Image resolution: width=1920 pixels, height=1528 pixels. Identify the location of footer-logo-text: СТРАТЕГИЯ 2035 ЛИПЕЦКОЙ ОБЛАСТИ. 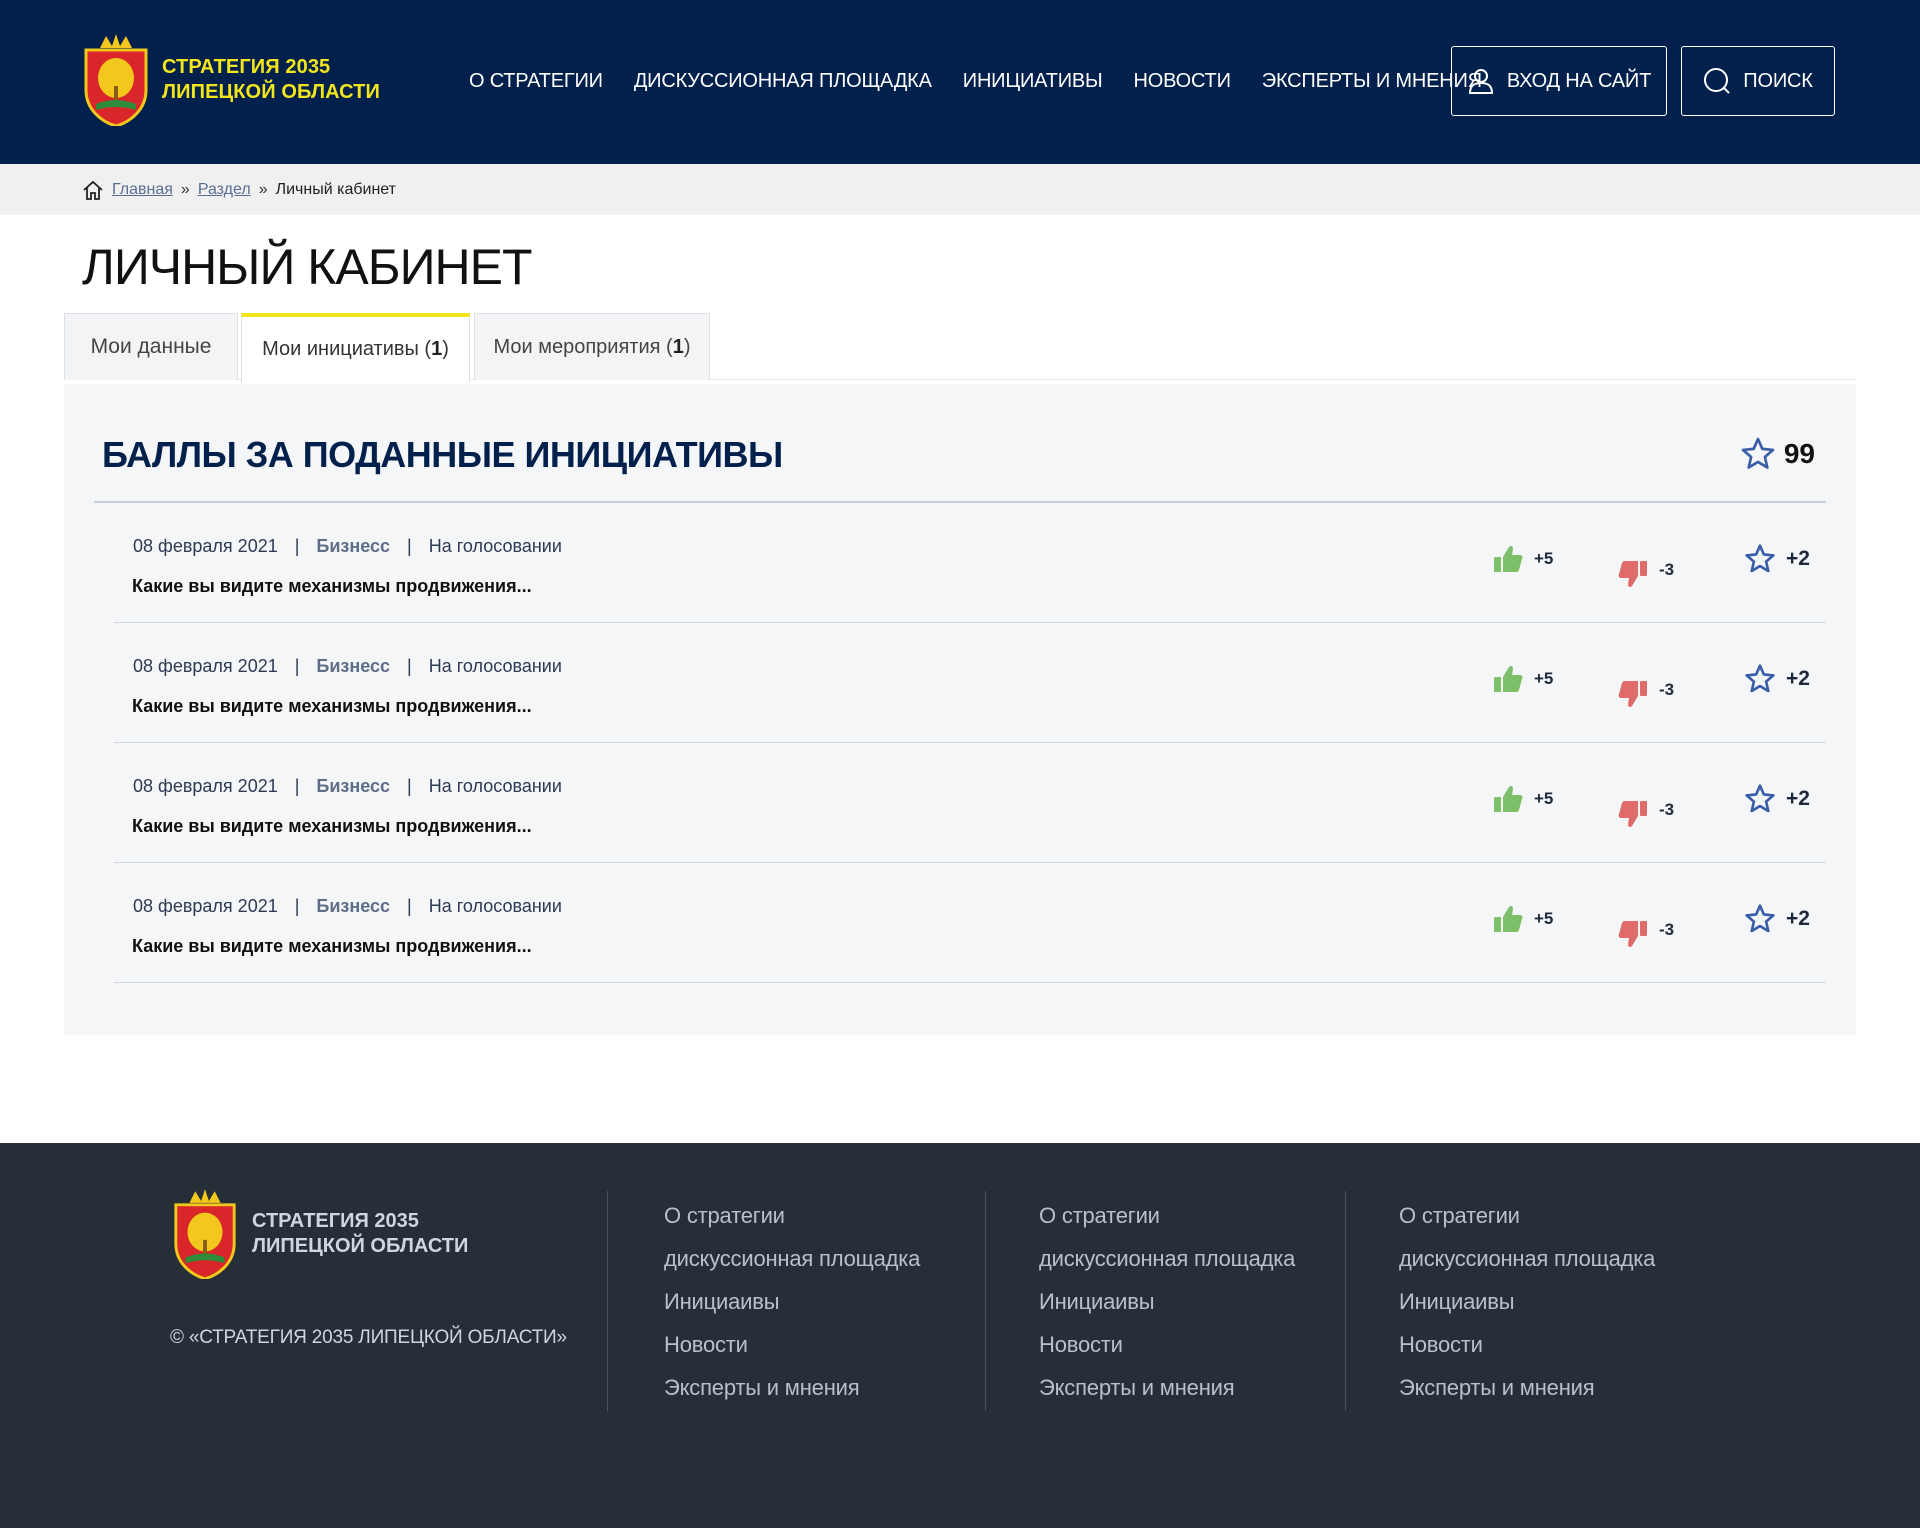
(360, 1233).